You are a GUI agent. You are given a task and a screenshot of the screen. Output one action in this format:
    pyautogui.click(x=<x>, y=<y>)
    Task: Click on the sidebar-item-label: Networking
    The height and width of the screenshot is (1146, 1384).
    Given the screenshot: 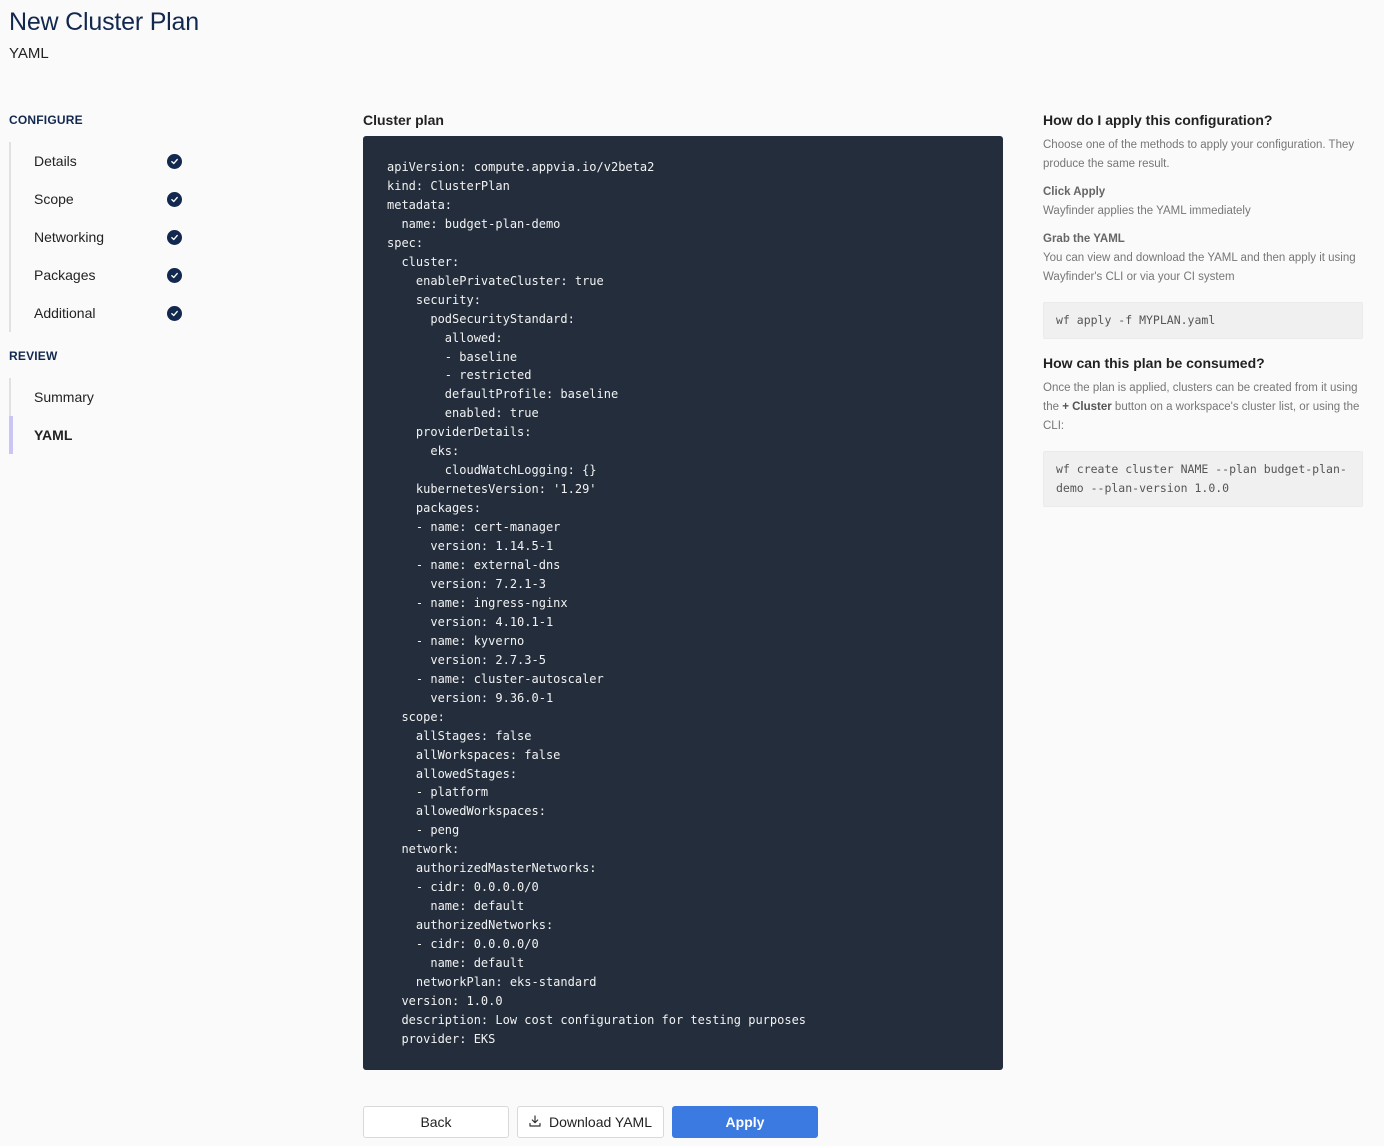 What is the action you would take?
    pyautogui.click(x=69, y=237)
    